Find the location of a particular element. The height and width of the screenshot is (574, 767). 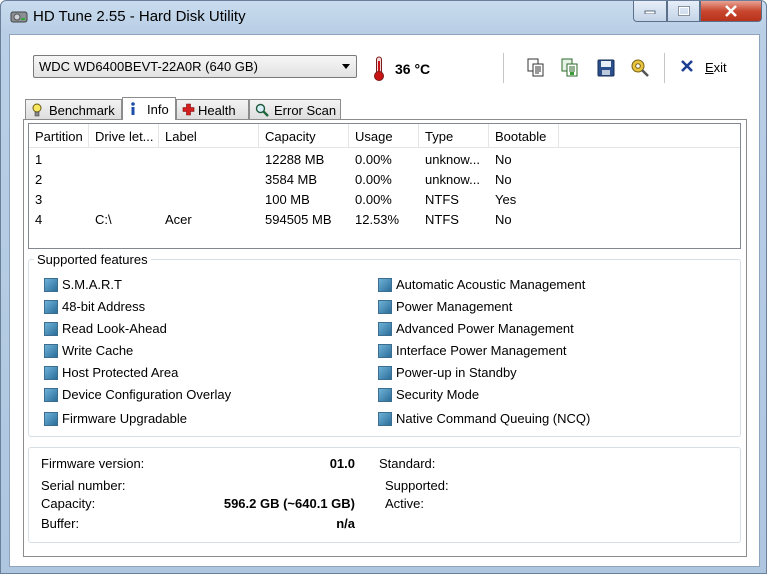

column-header: Bootable is located at coordinates (520, 136).